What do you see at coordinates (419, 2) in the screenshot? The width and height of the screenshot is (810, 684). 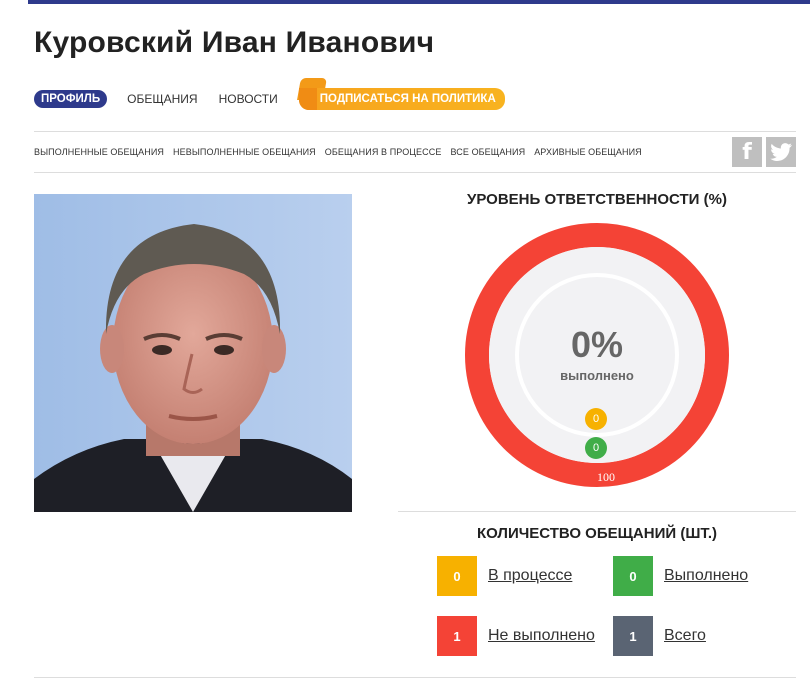 I see `top-accent-bar` at bounding box center [419, 2].